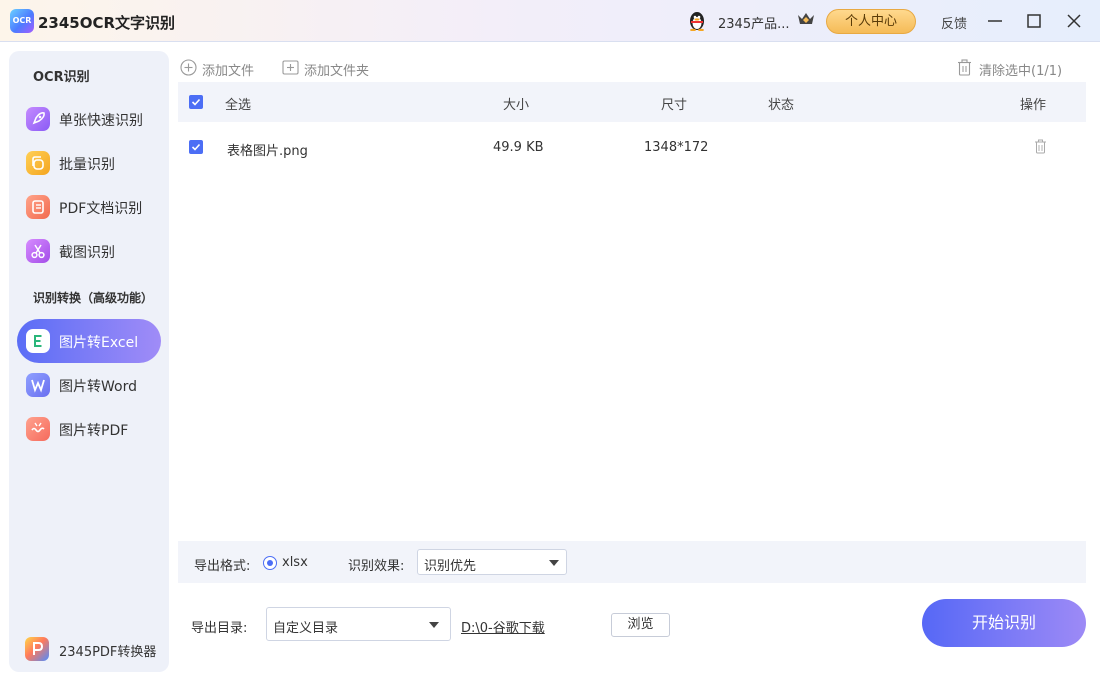  I want to click on sidebar-item-image-to-pdf: 图片转PDF, so click(89, 429).